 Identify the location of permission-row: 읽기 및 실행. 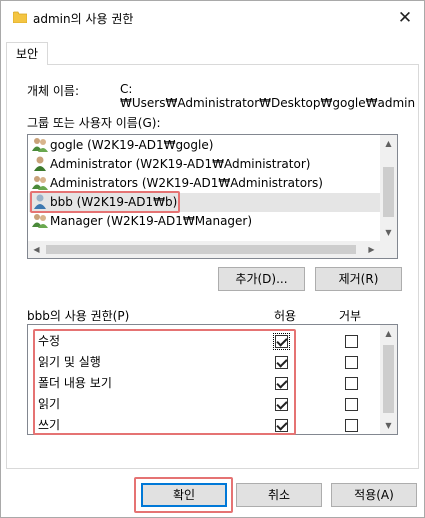
(217, 362).